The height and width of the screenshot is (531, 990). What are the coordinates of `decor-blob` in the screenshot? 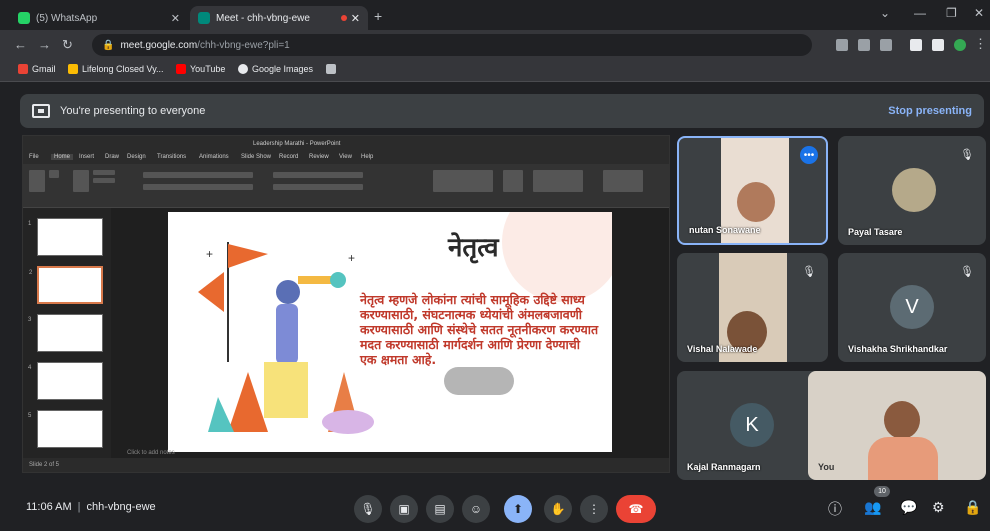 It's located at (557, 257).